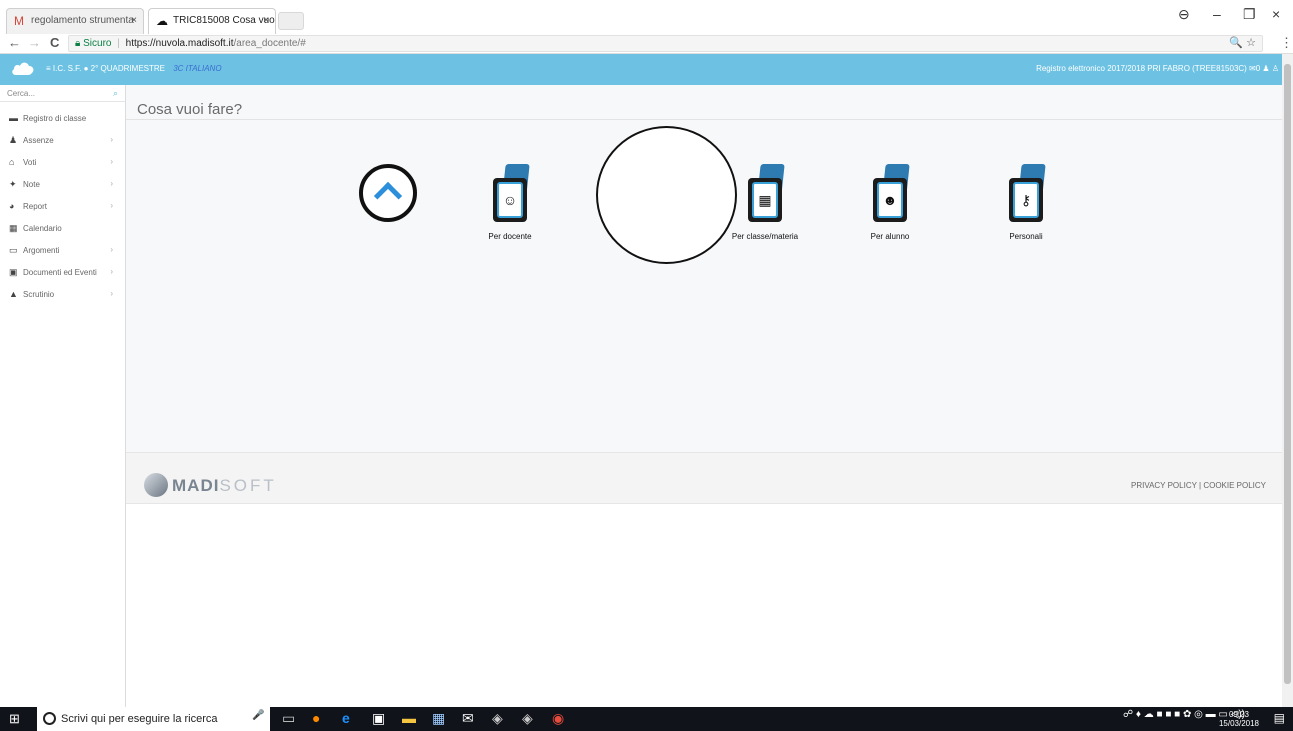 This screenshot has height=731, width=1293. Describe the element at coordinates (42, 228) in the screenshot. I see `sidebar-item-label: Calendario` at that location.